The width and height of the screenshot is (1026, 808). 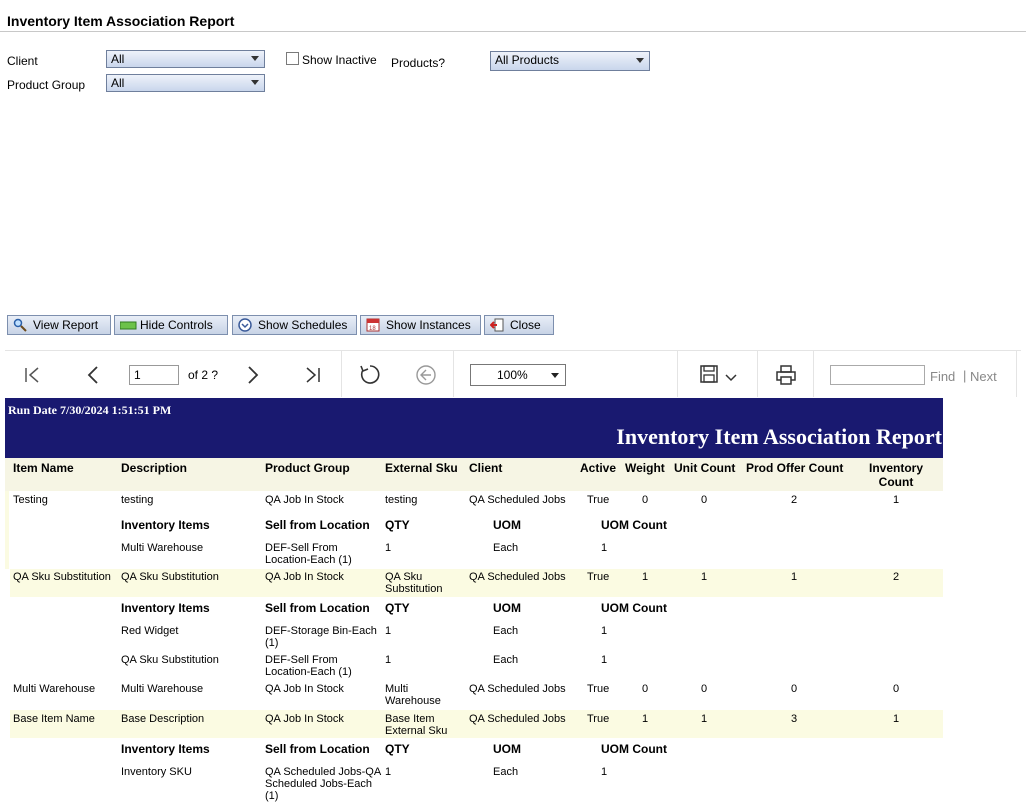 What do you see at coordinates (373, 325) in the screenshot?
I see `calendar-icon: 18` at bounding box center [373, 325].